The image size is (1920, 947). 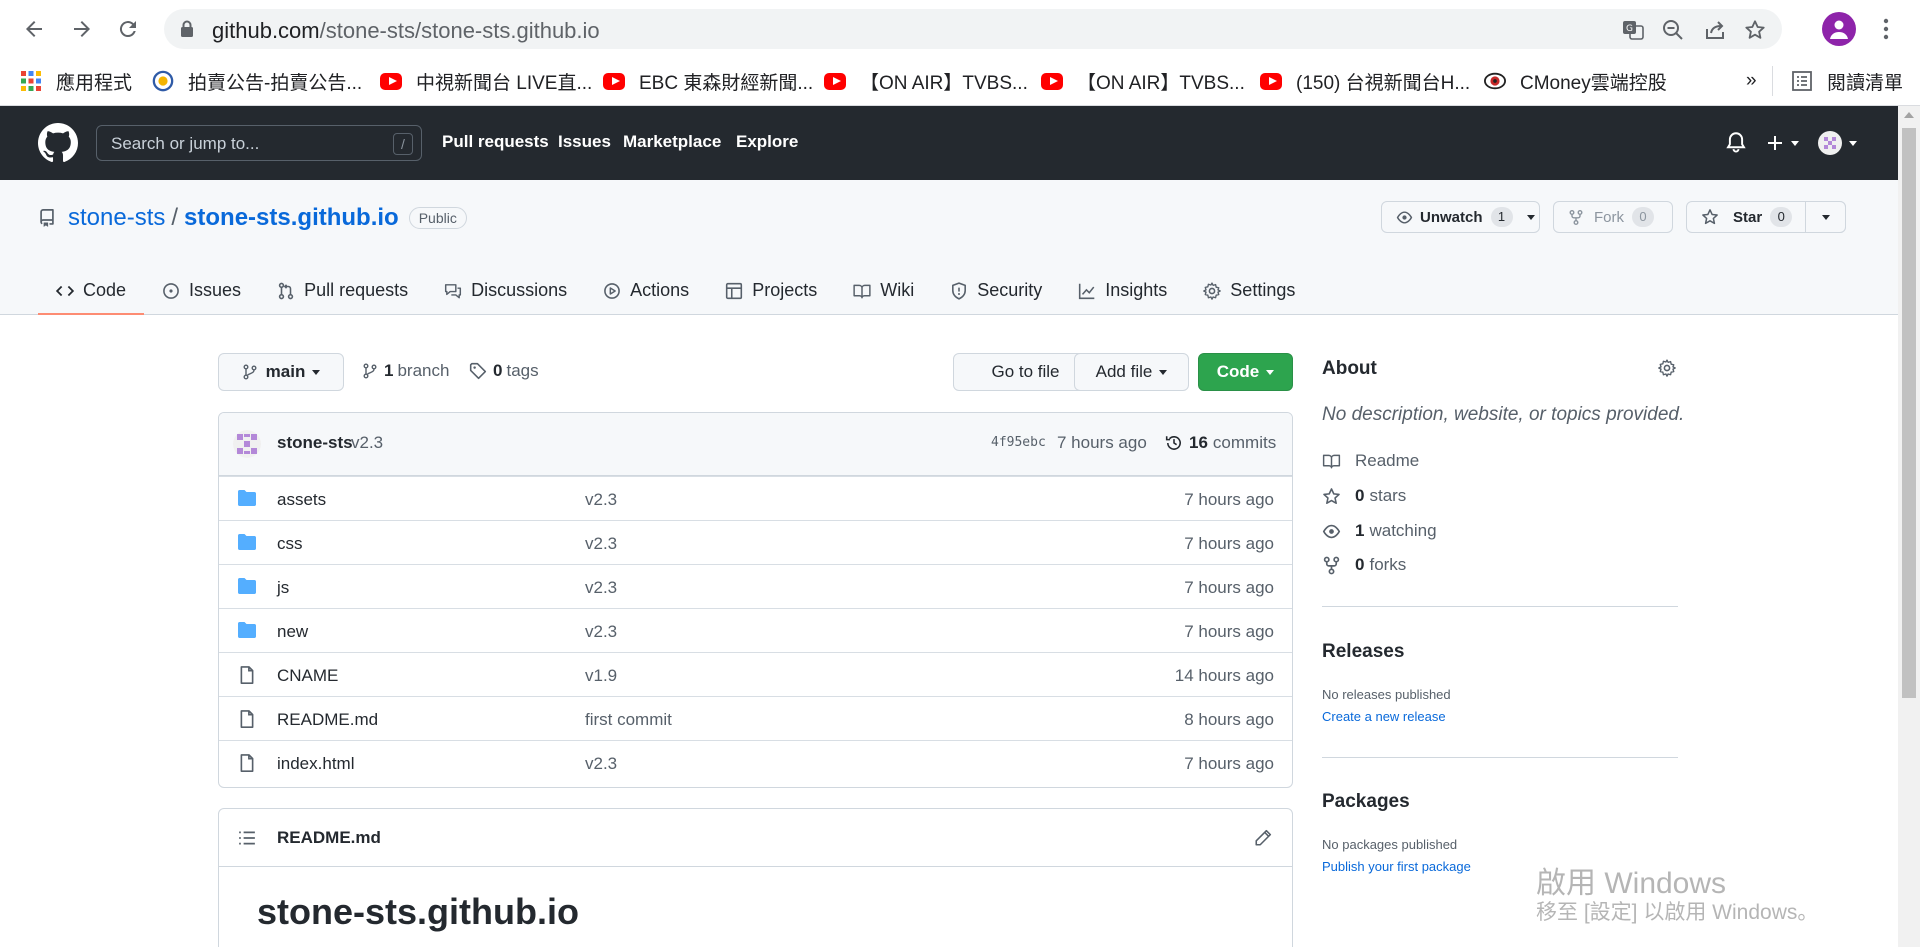 I want to click on star-lists-dropdown, so click(x=1825, y=217).